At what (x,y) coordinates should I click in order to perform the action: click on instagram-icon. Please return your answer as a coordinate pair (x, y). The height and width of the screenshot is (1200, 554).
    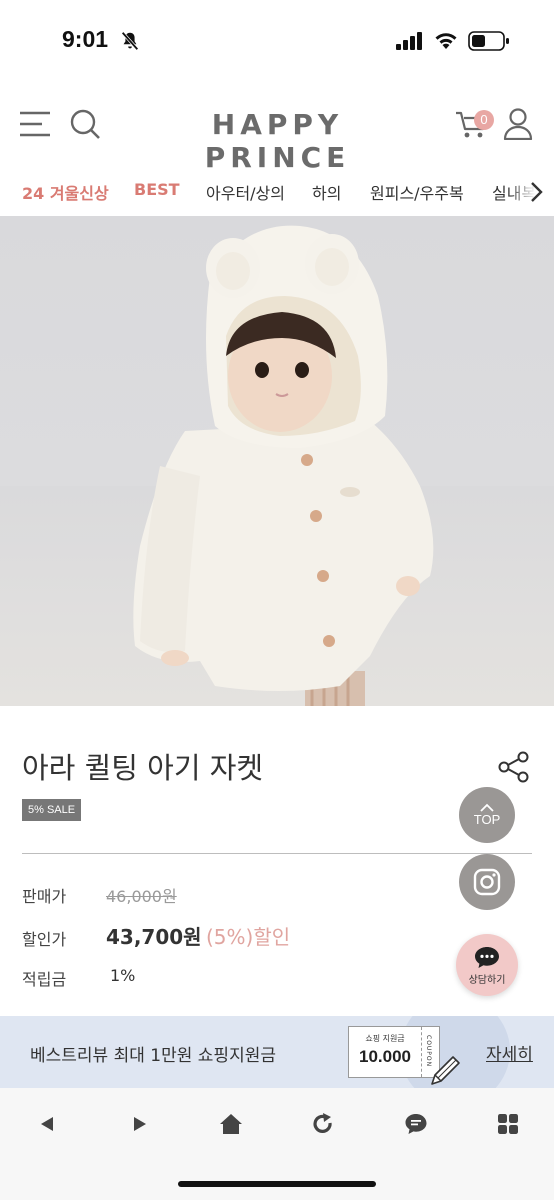
    Looking at the image, I should click on (487, 882).